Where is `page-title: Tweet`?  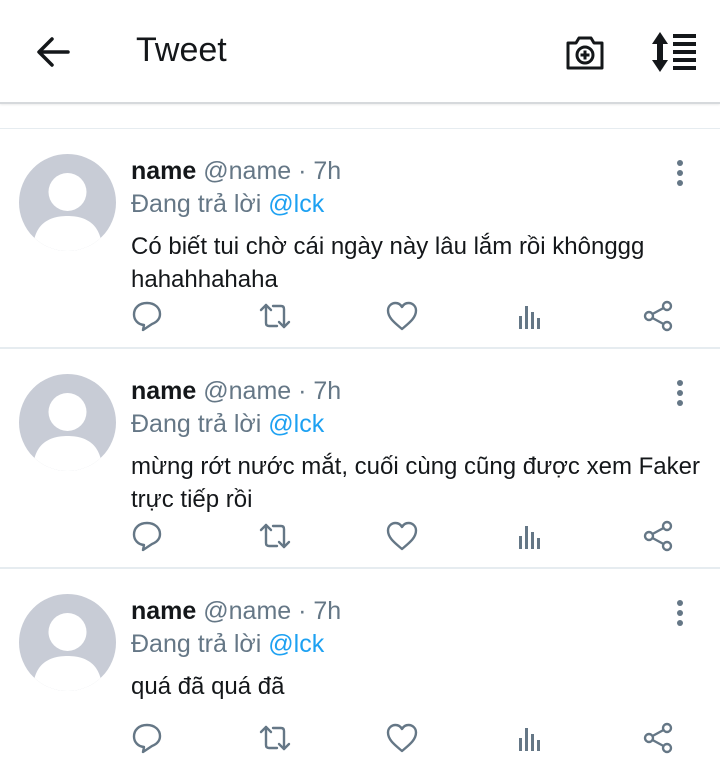
page-title: Tweet is located at coordinates (181, 50).